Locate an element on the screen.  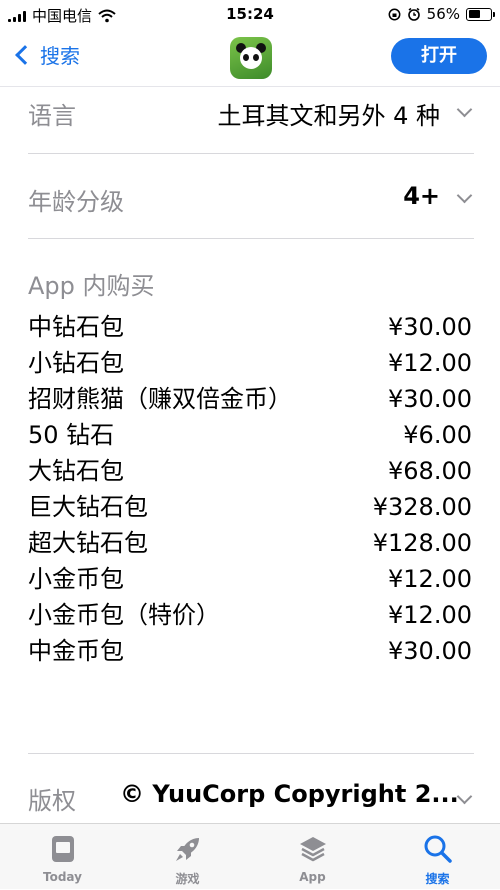
iap-price: ¥6.00 is located at coordinates (437, 435).